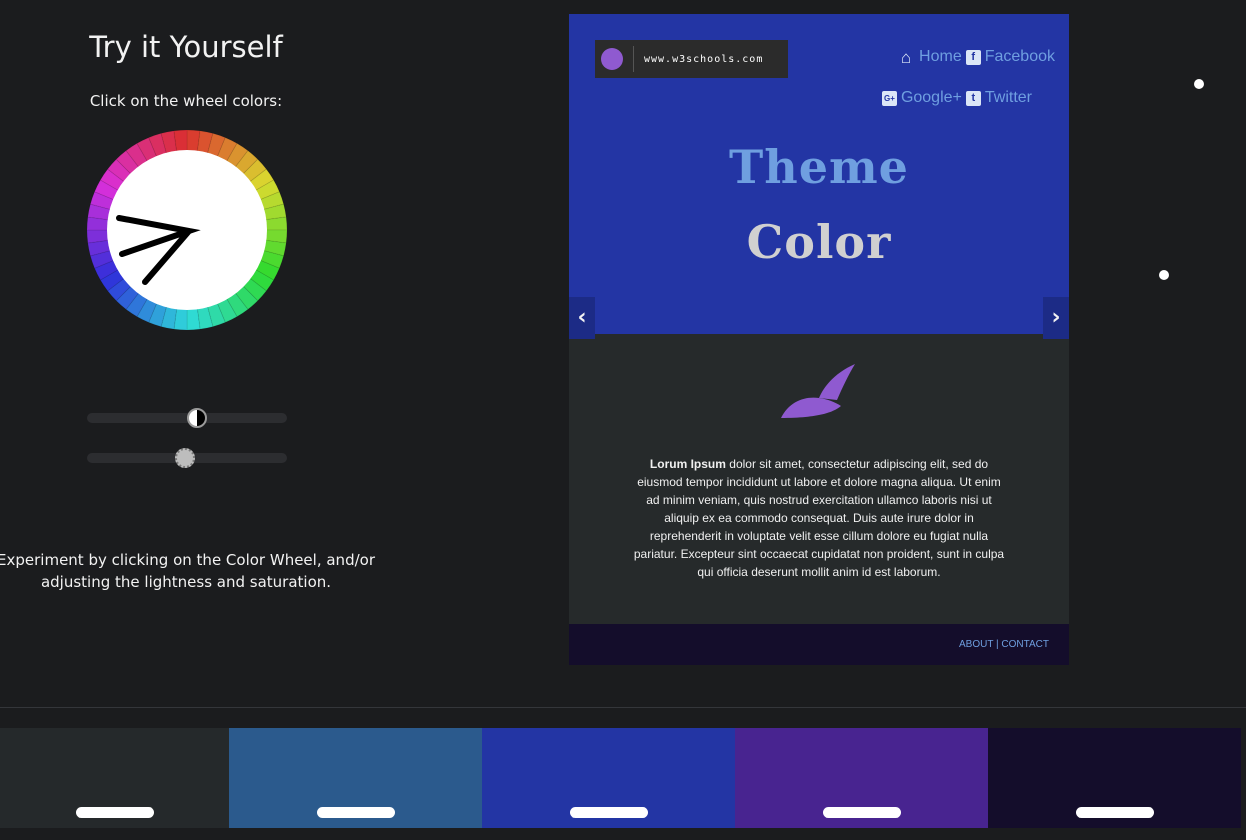 This screenshot has height=840, width=1246. What do you see at coordinates (889, 98) in the screenshot?
I see `google-plus-icon: G+` at bounding box center [889, 98].